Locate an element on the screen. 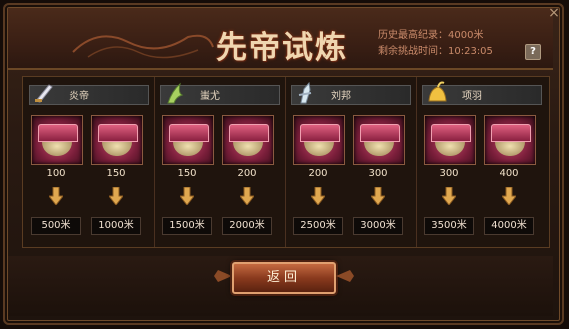  distance-label: 1000米 is located at coordinates (116, 226).